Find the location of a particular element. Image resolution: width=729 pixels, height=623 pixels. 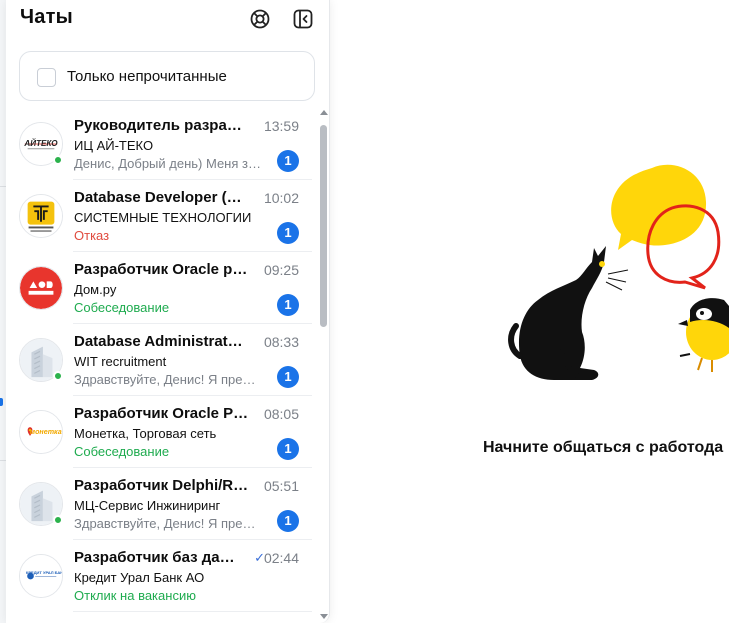

chat-company: СИСТЕМНЫЕ ТЕХНОЛОГИИ is located at coordinates (163, 217).